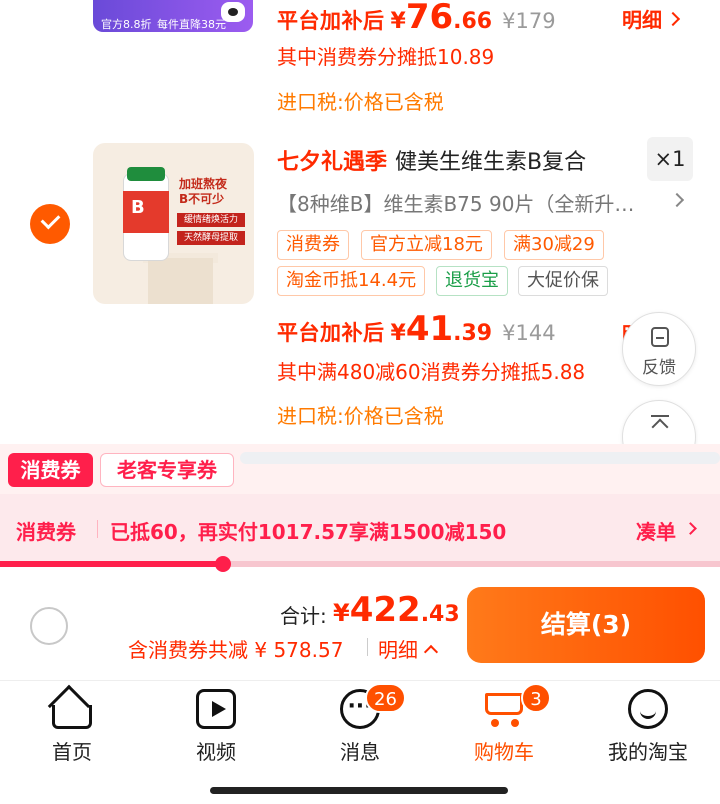 The height and width of the screenshot is (804, 720). What do you see at coordinates (216, 752) in the screenshot?
I see `tab-video-label: 视频` at bounding box center [216, 752].